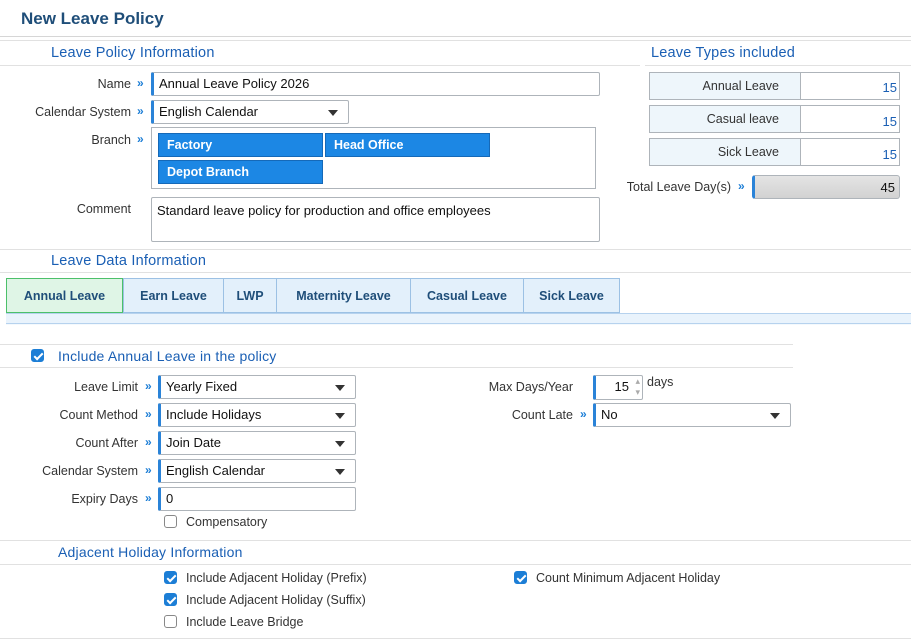 This screenshot has height=642, width=911. I want to click on annual-calendar-system-select: English Calendar, so click(257, 471).